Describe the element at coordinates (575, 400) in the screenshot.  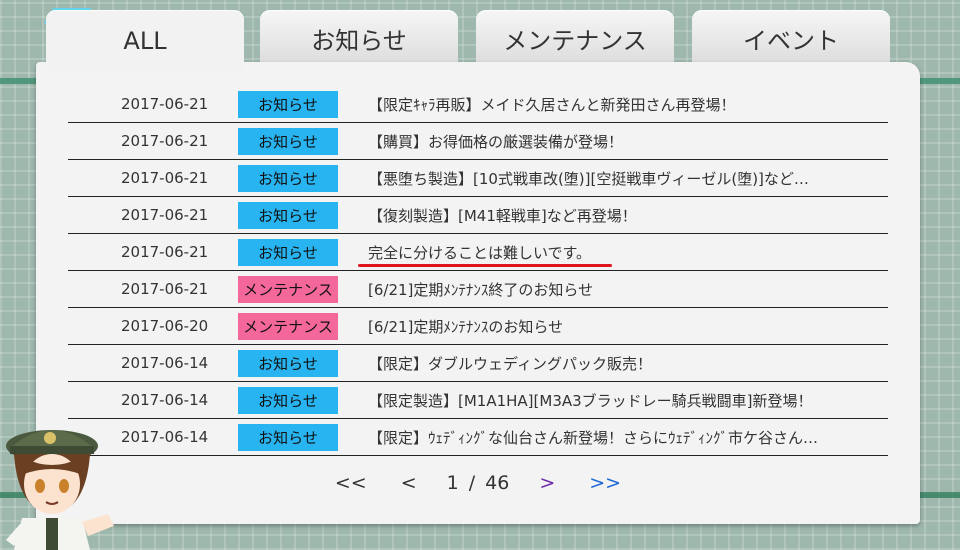
I see `news-title: 【限定製造】[M1A1HA][M3A3ブラッドレー騎兵戦闘車]新登場！` at that location.